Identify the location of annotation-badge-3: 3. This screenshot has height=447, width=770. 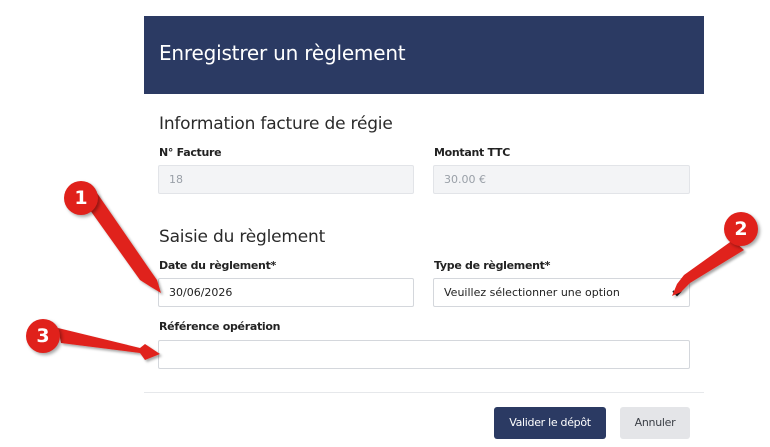
(43, 336).